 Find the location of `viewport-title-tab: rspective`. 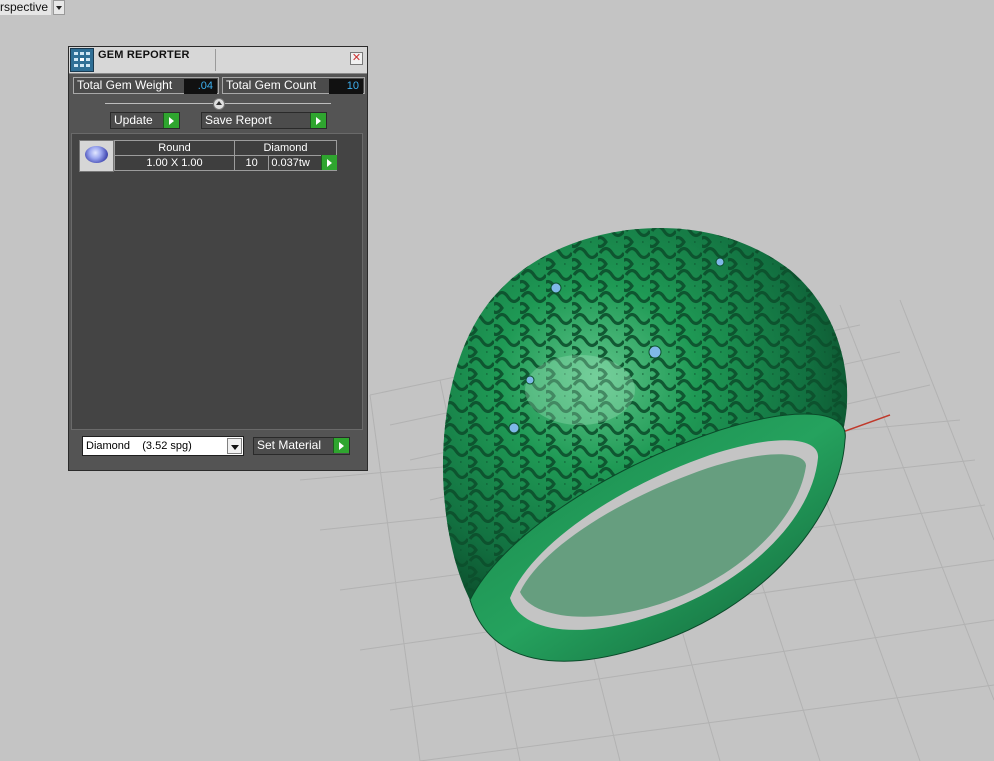

viewport-title-tab: rspective is located at coordinates (33, 7).